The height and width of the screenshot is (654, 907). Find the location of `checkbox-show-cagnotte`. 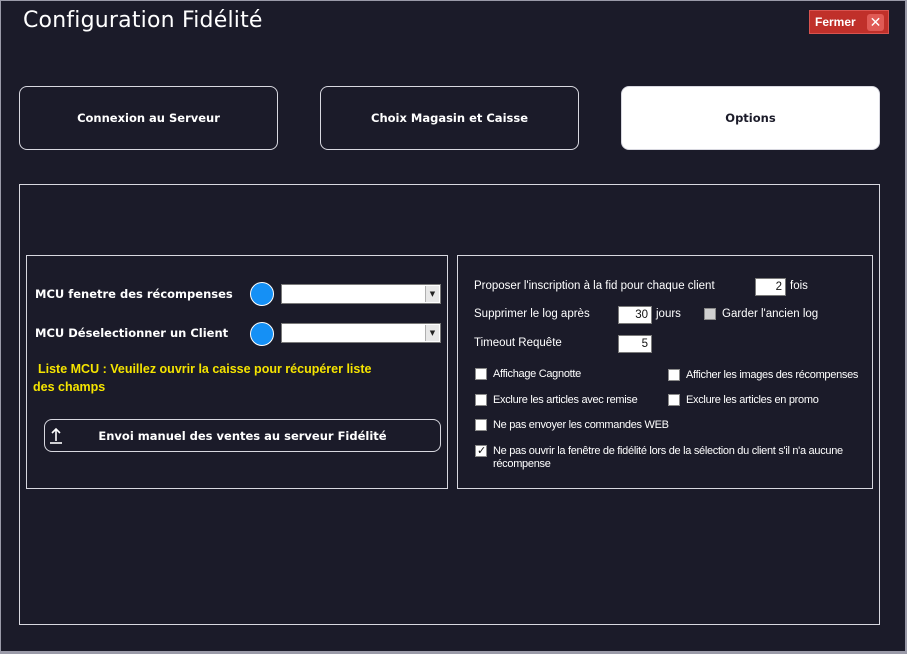

checkbox-show-cagnotte is located at coordinates (481, 374).